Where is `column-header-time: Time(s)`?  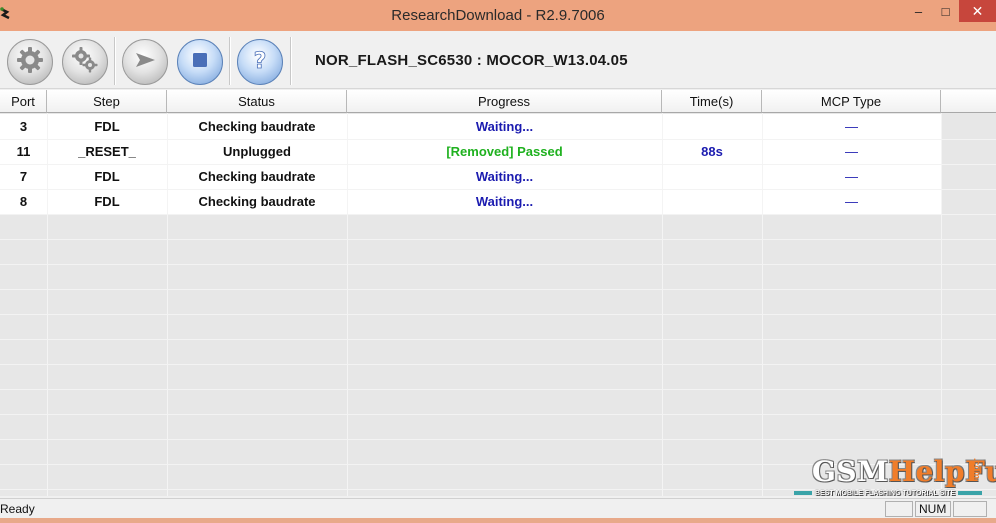 column-header-time: Time(s) is located at coordinates (712, 101).